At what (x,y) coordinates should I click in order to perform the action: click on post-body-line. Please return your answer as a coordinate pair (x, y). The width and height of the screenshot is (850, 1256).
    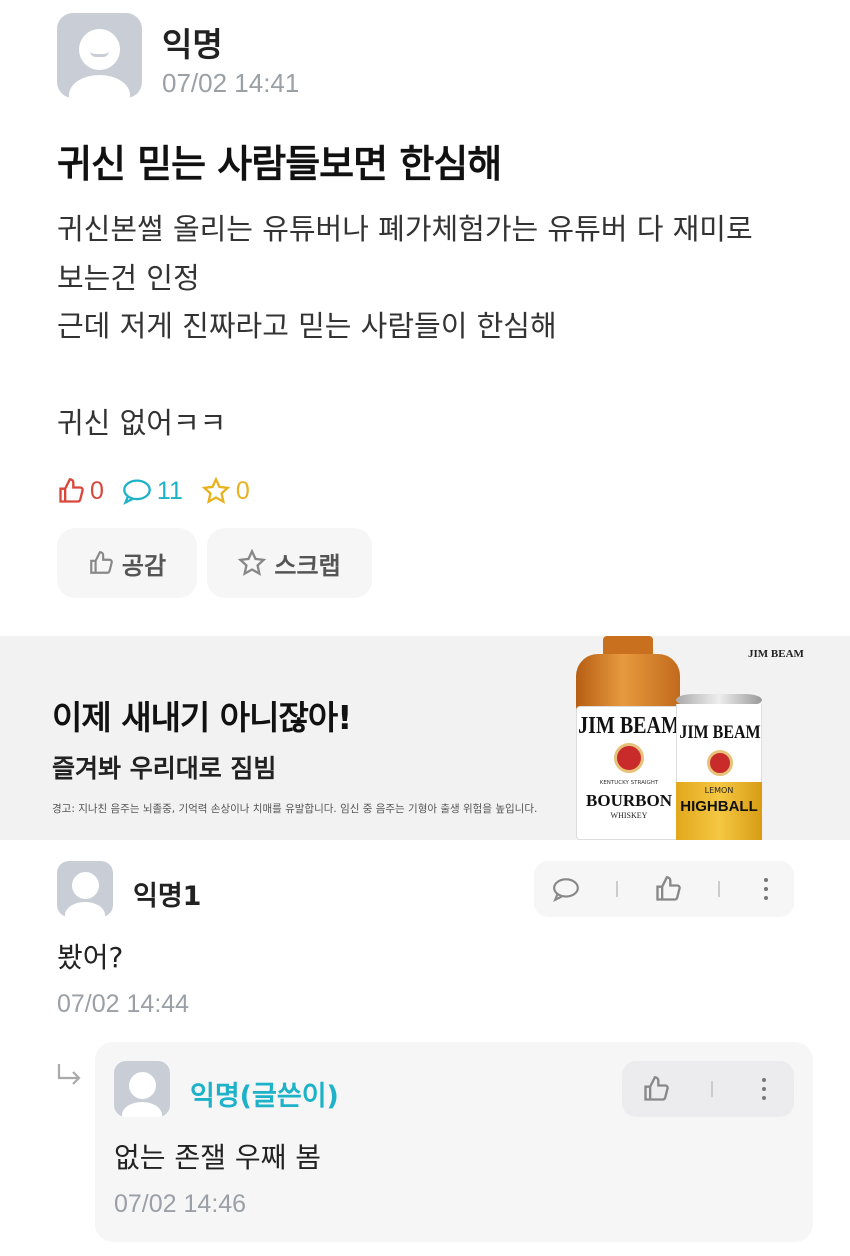
    Looking at the image, I should click on (437, 375).